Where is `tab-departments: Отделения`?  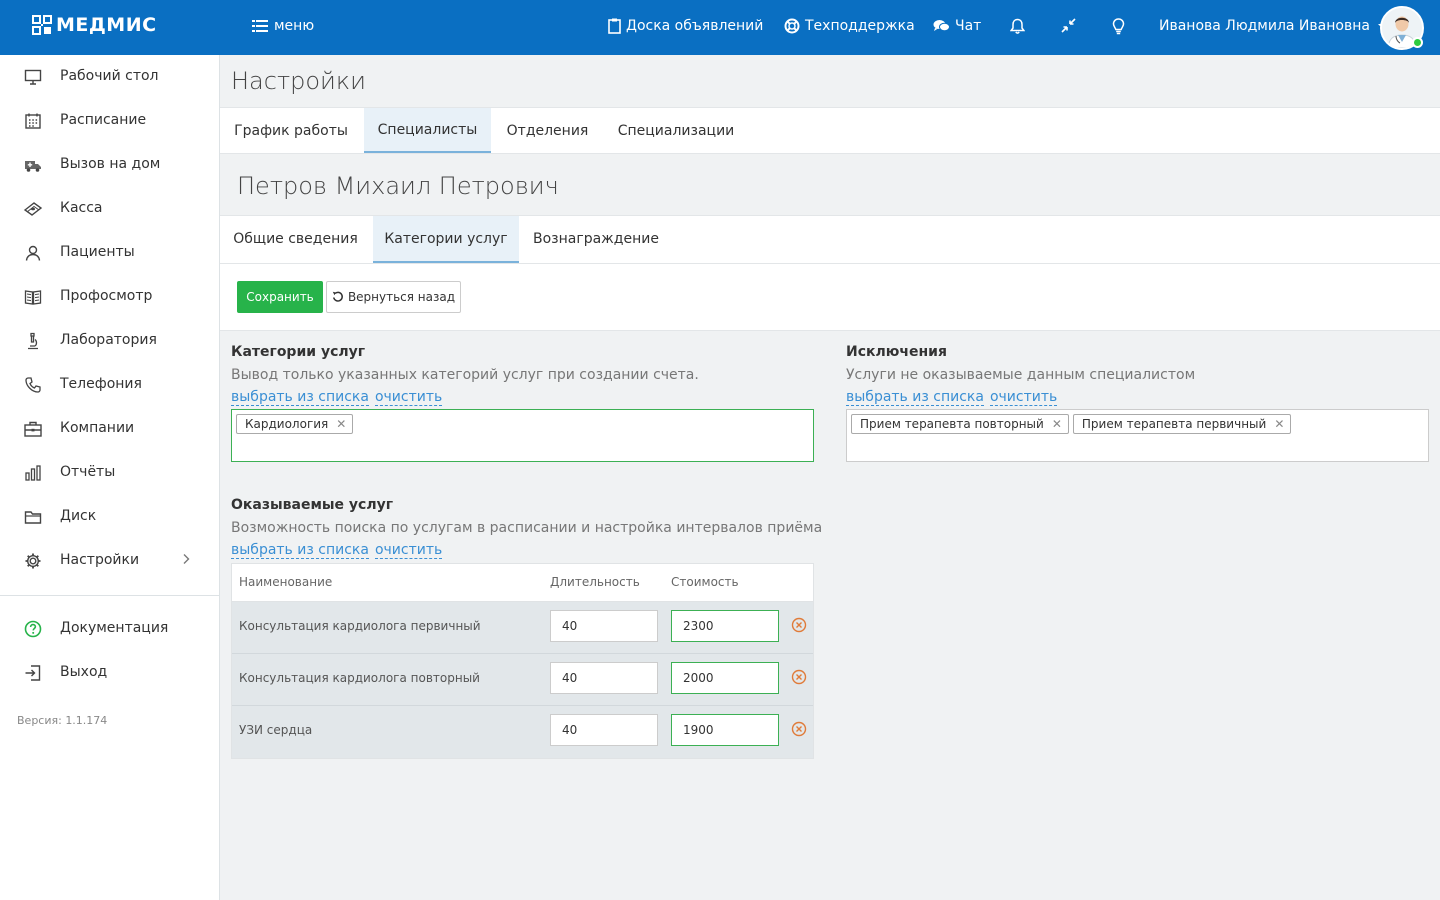
tab-departments: Отделения is located at coordinates (547, 130).